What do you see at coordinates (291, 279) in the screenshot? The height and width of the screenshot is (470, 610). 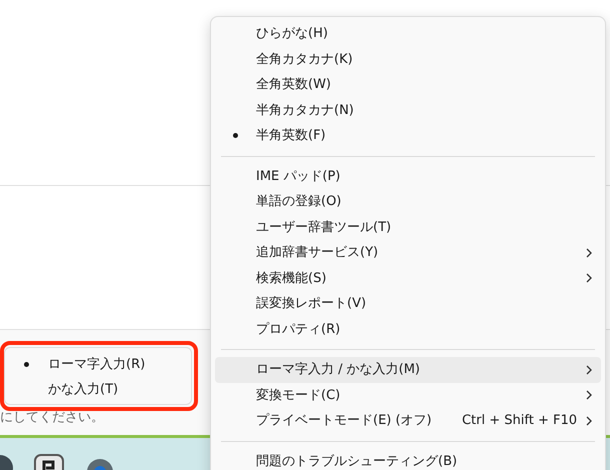 I see `menu-item-label: 検索機能(S)` at bounding box center [291, 279].